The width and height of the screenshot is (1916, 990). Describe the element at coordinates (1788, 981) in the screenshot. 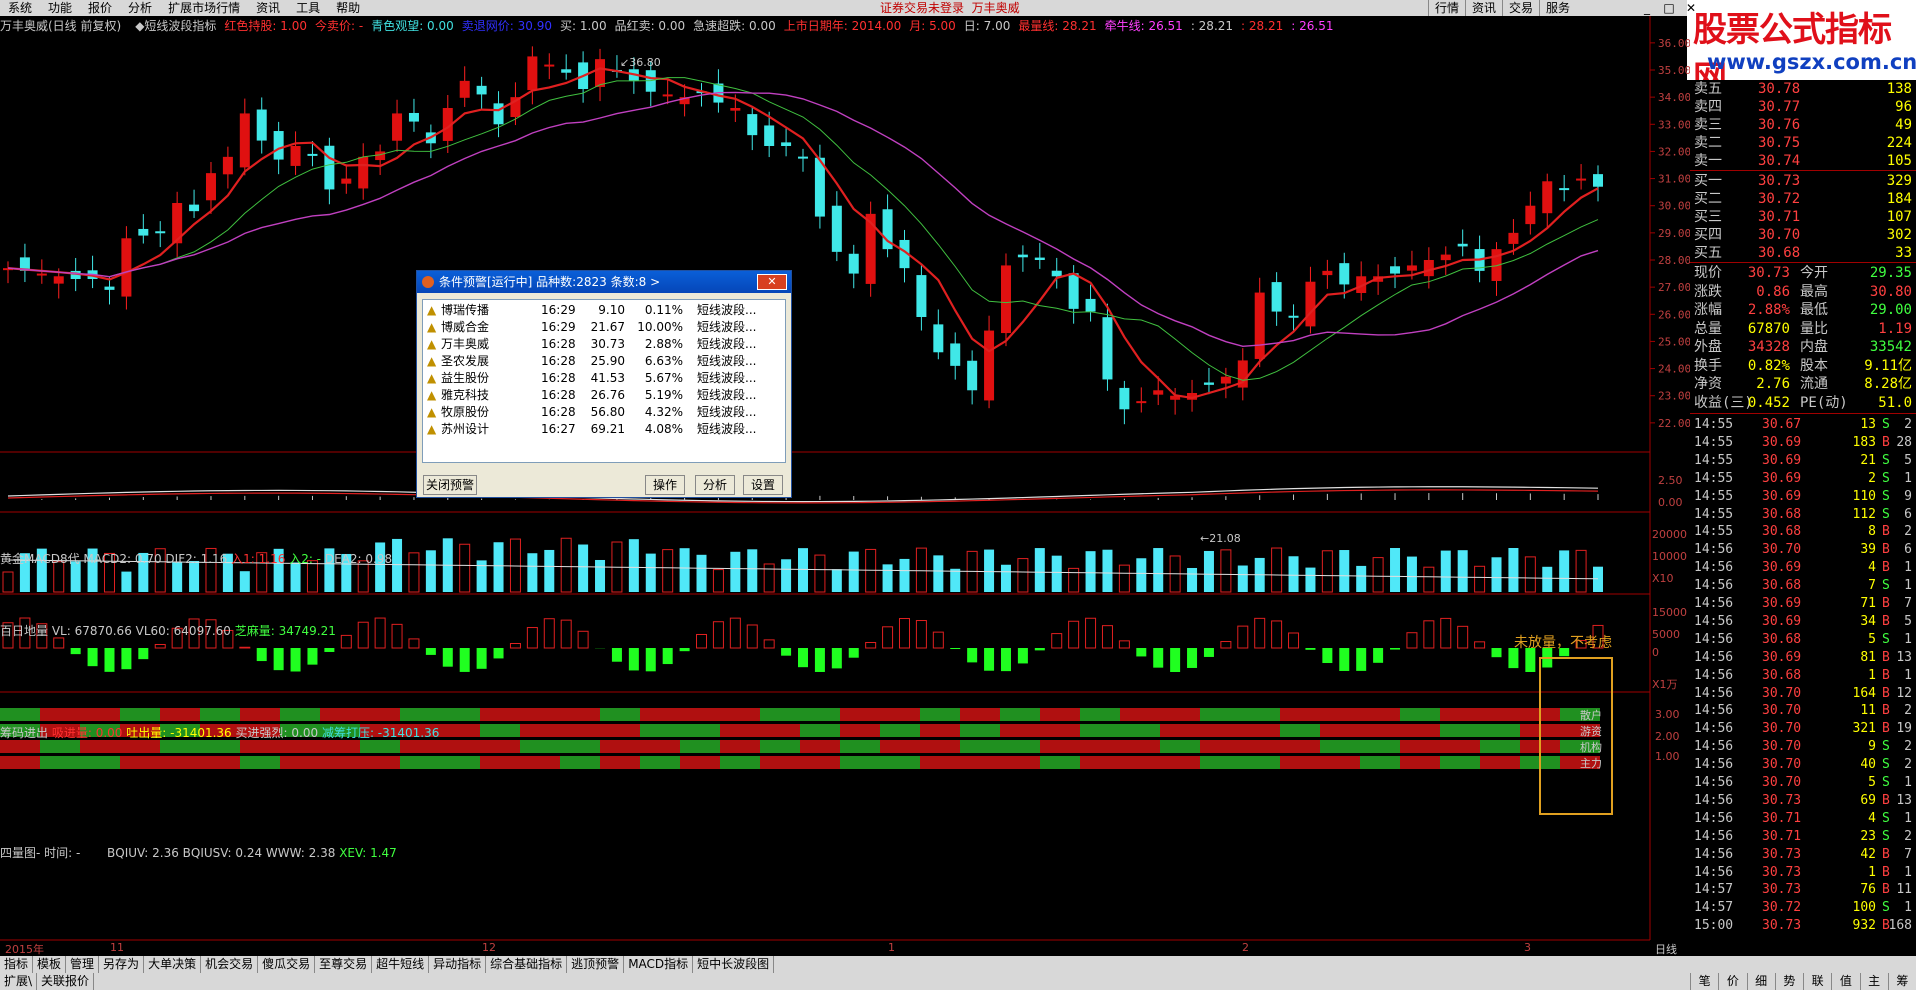

I see `quote-tab: 势` at that location.